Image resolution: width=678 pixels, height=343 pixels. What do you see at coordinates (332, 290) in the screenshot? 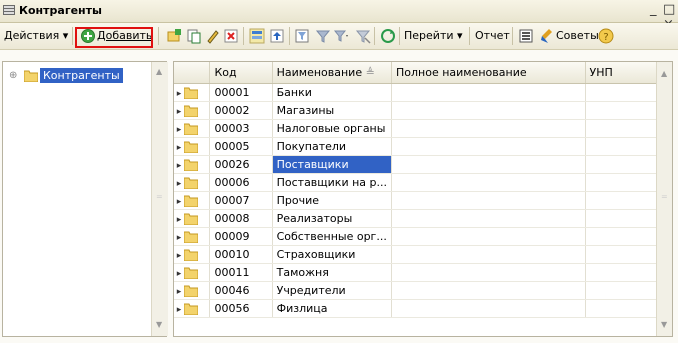
I see `name-cell: Учредители` at bounding box center [332, 290].